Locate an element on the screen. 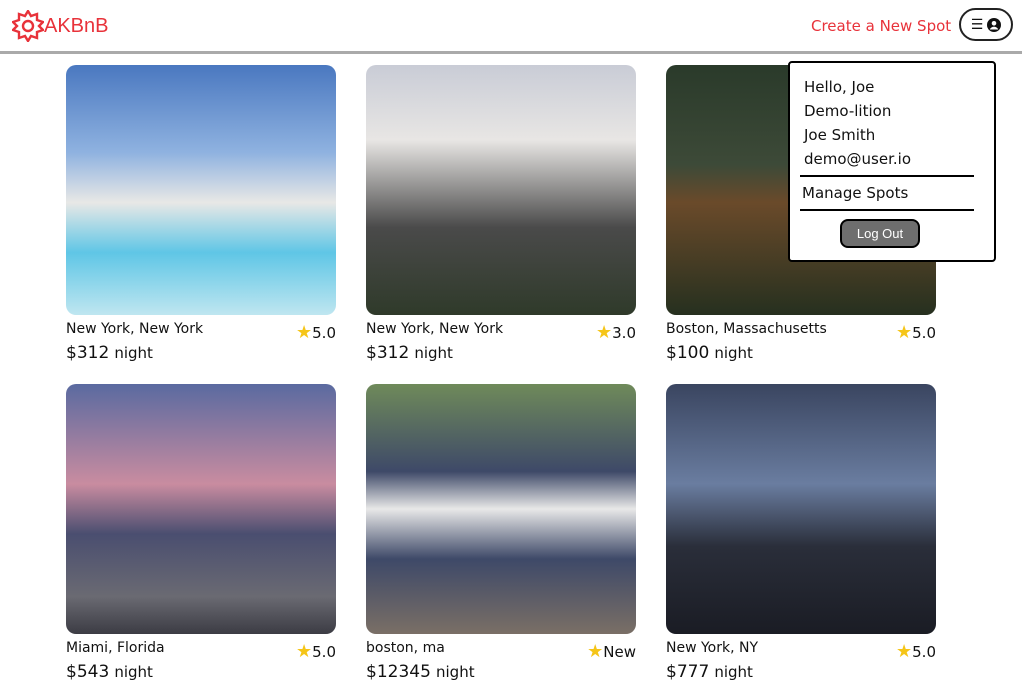 This screenshot has width=1022, height=690. spot-price: $543 night is located at coordinates (201, 672).